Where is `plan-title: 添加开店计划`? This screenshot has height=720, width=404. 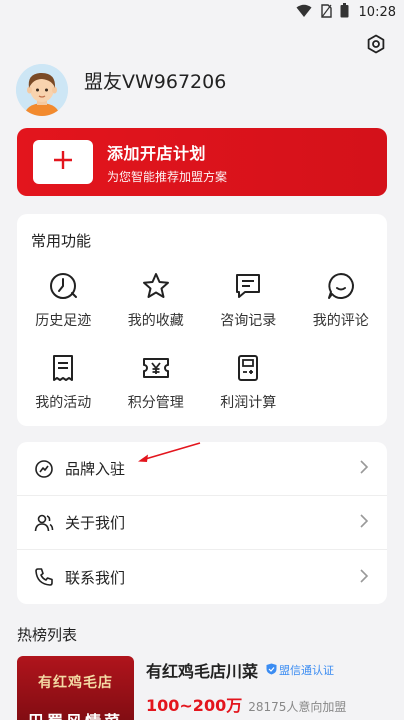
plan-title: 添加开店计划 is located at coordinates (157, 153).